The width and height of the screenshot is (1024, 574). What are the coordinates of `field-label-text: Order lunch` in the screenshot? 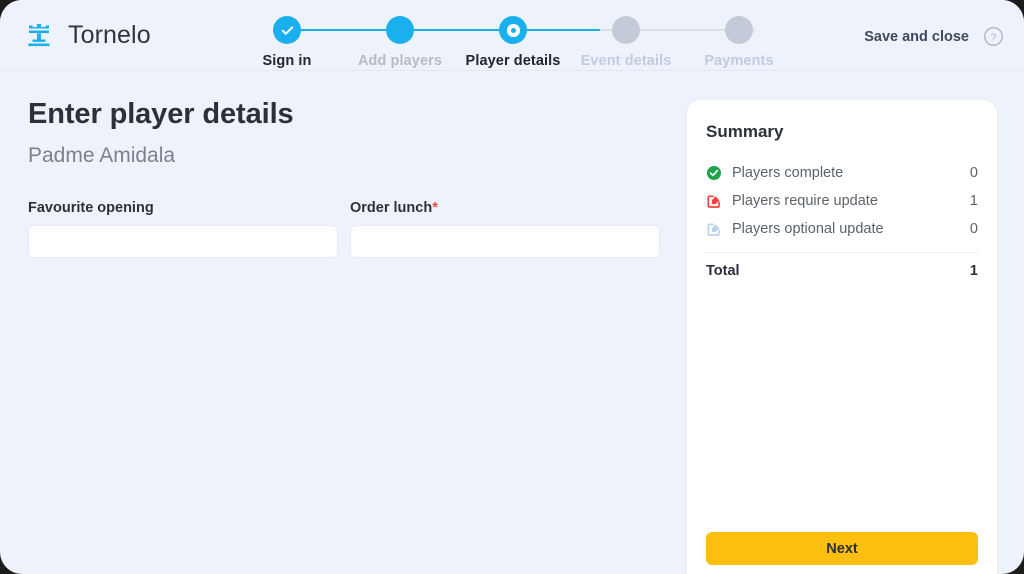 It's located at (391, 208).